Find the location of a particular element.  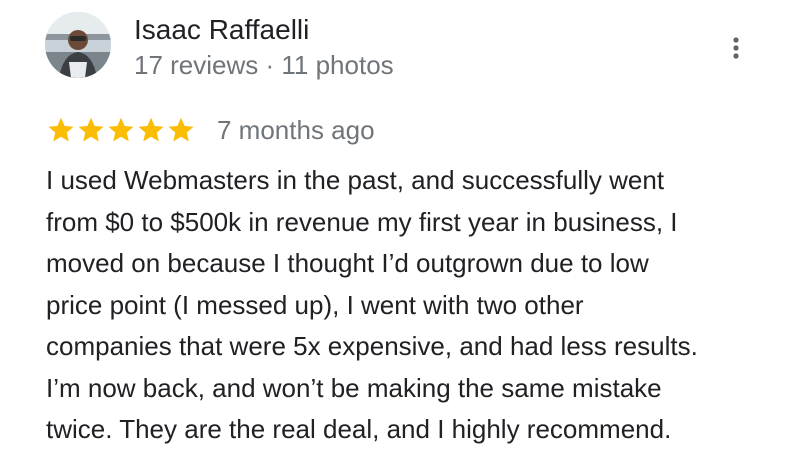

reviewer-name: Isaac Raffaelli is located at coordinates (221, 30).